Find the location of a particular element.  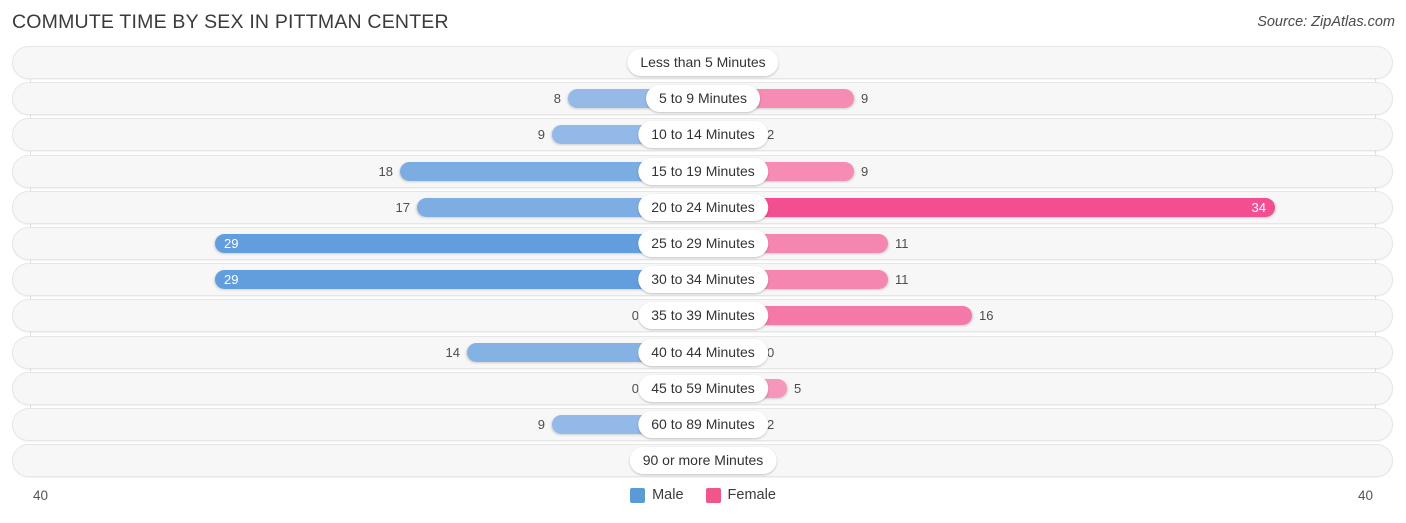

category-label: 5 to 9 Minutes is located at coordinates (703, 99).